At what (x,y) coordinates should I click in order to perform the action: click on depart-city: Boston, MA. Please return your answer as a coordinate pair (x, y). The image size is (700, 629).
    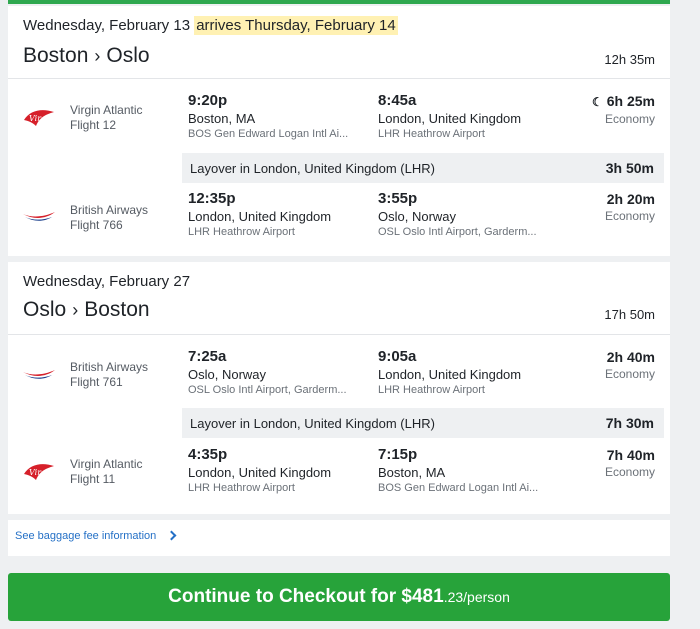
    Looking at the image, I should click on (222, 118).